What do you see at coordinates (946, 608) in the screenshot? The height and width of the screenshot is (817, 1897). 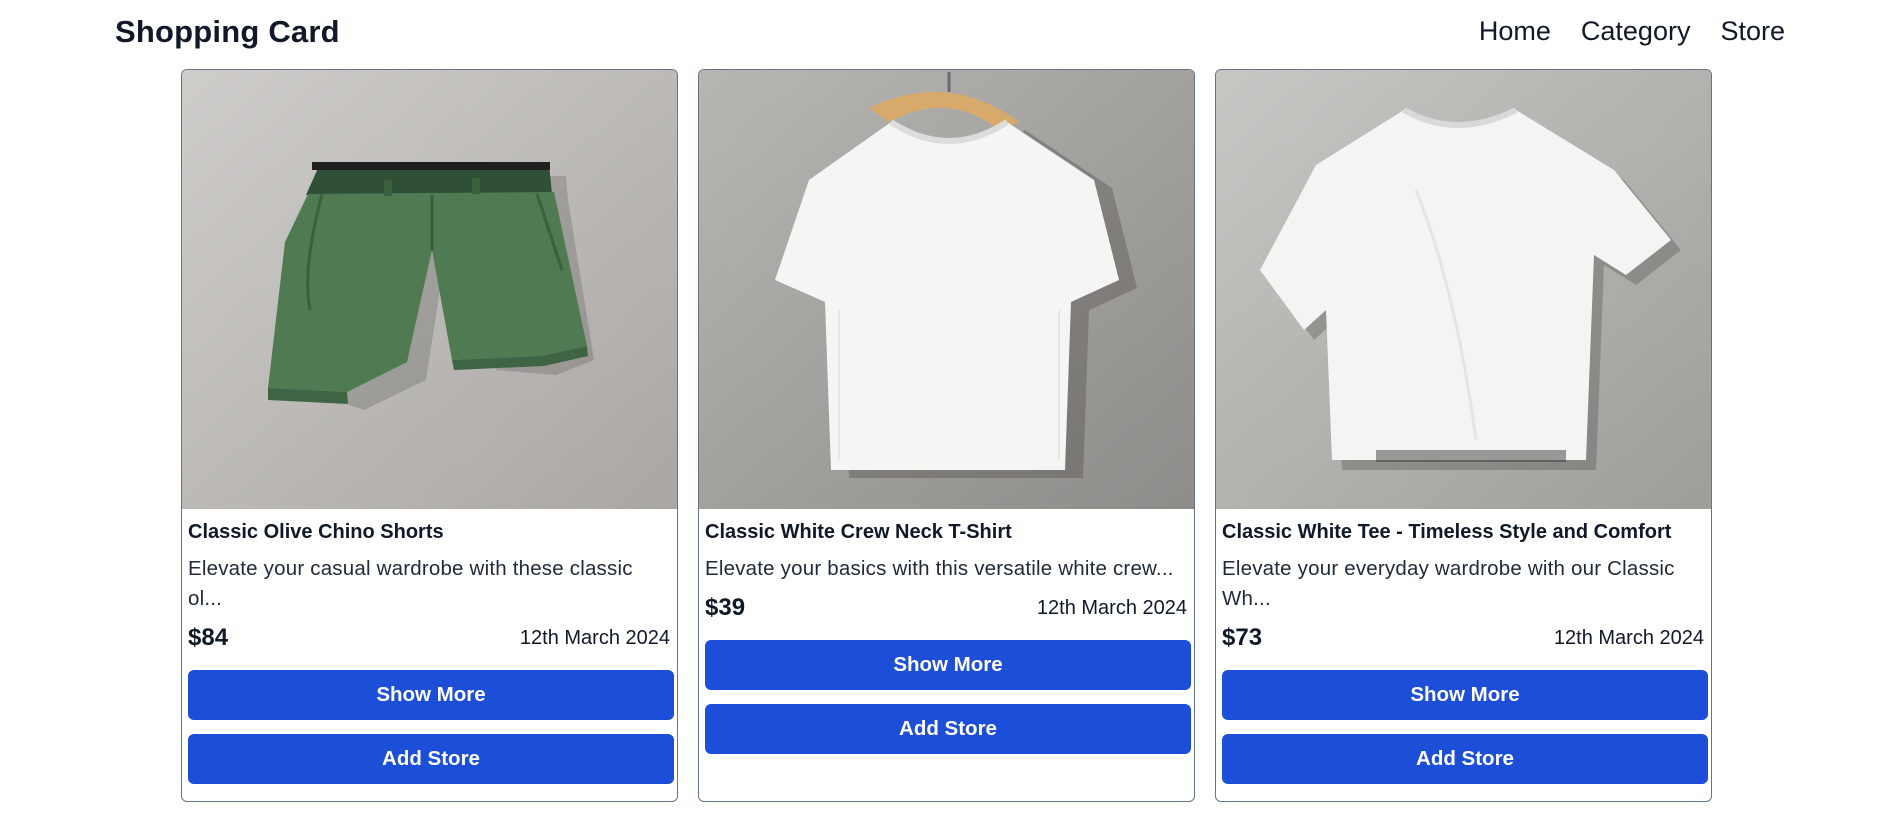 I see `product-meta: $39 12th March 2024` at bounding box center [946, 608].